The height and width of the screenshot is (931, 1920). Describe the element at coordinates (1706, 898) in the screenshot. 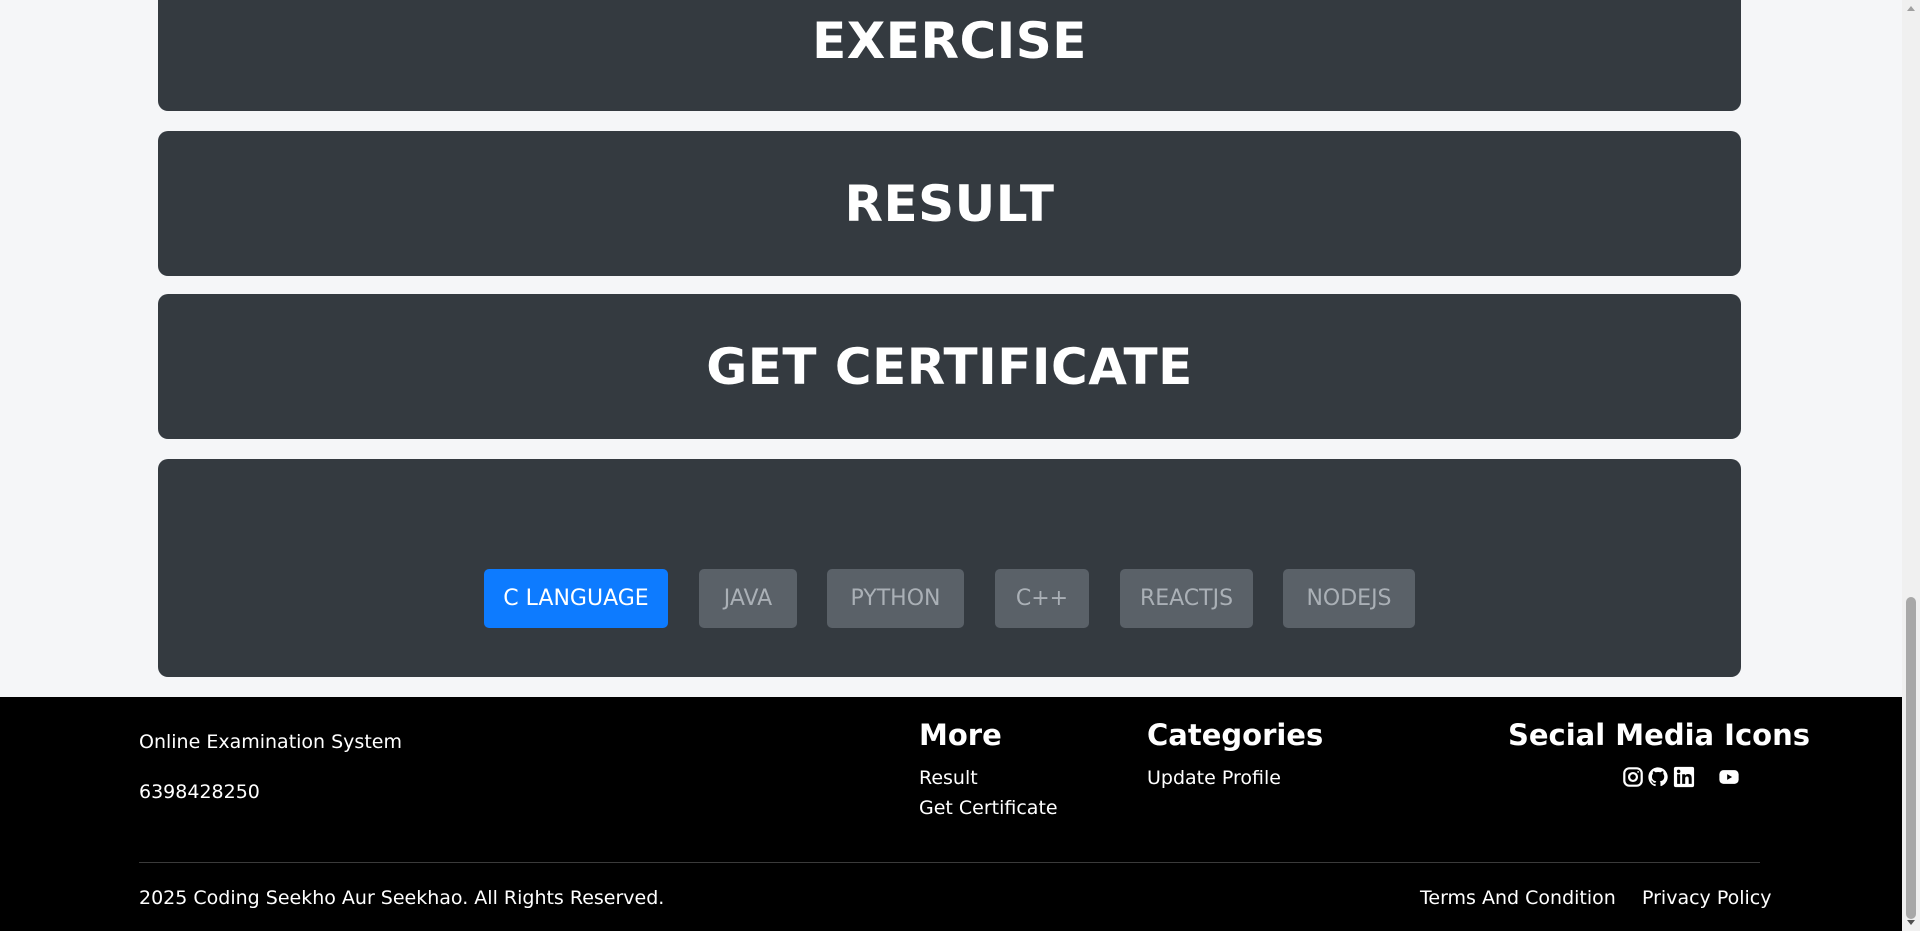

I see `privacy-policy-link: Privacy Policy` at that location.